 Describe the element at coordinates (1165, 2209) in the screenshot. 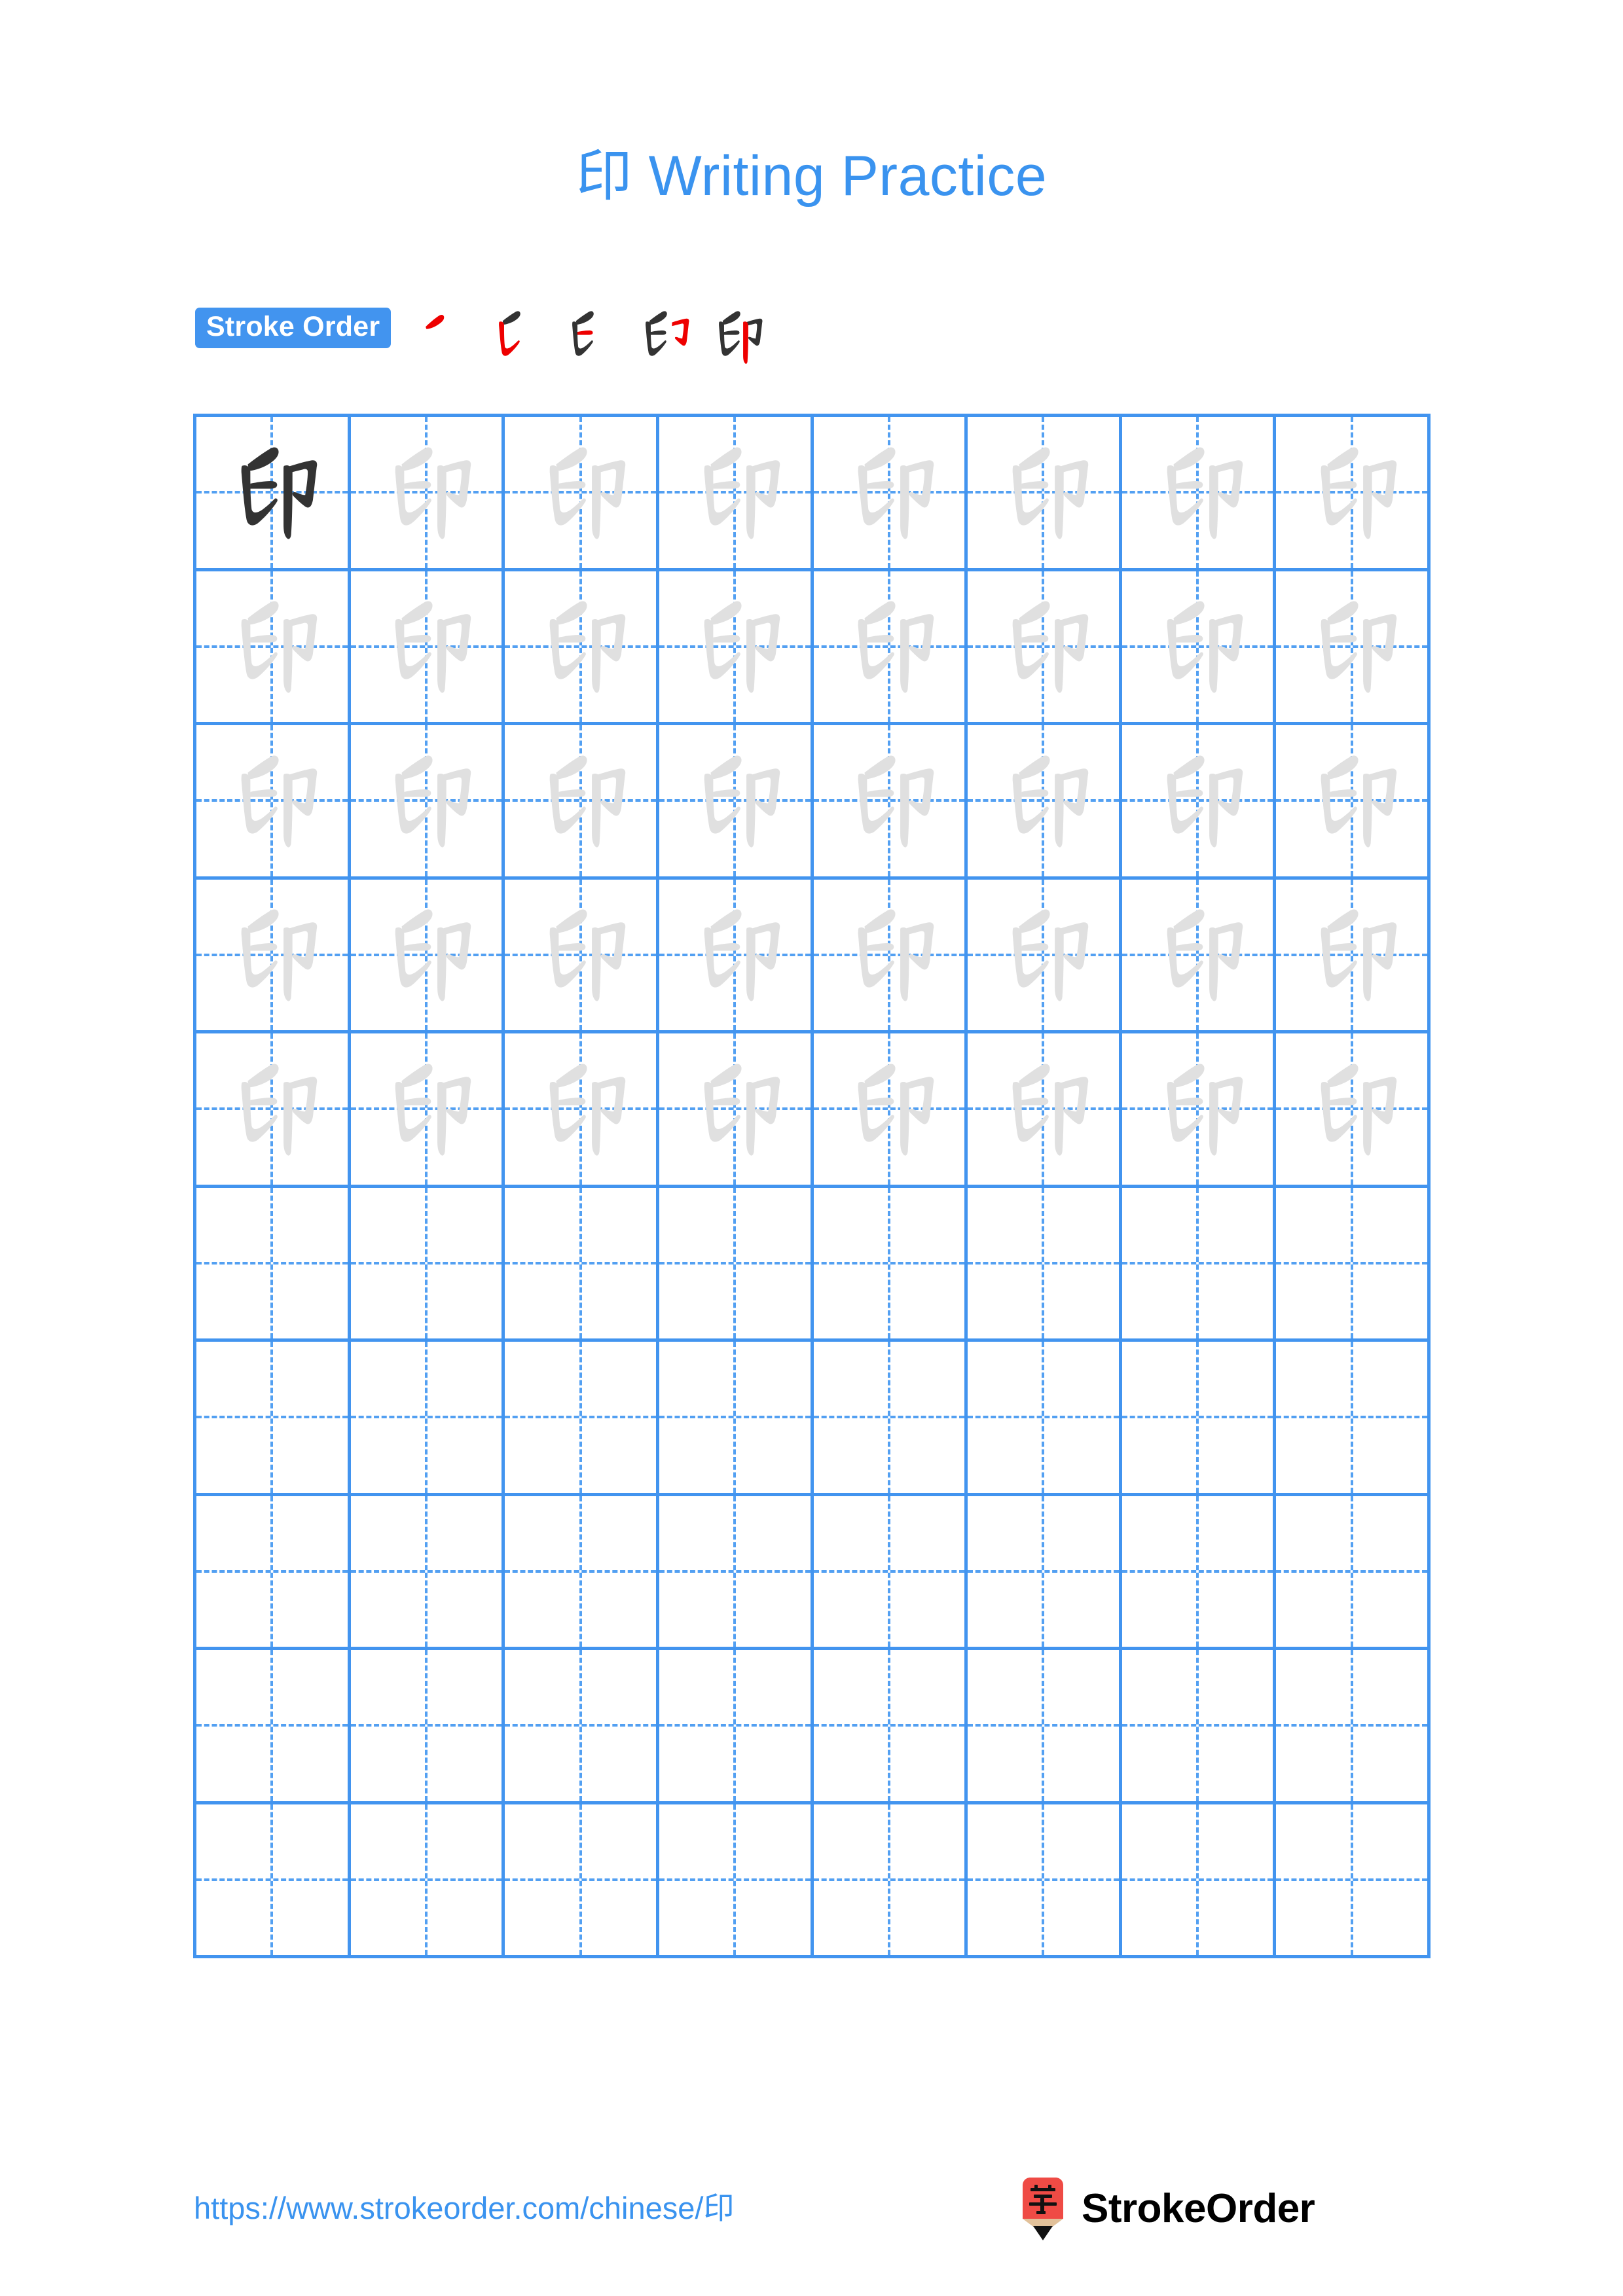

I see `brand-logo: StrokeOrder` at that location.